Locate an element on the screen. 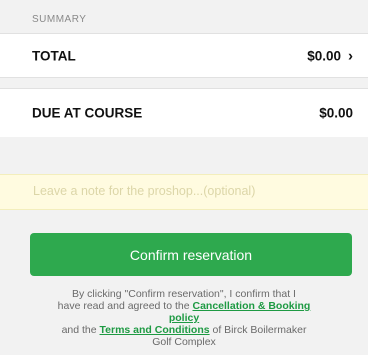  legal-line-3: policy is located at coordinates (184, 318).